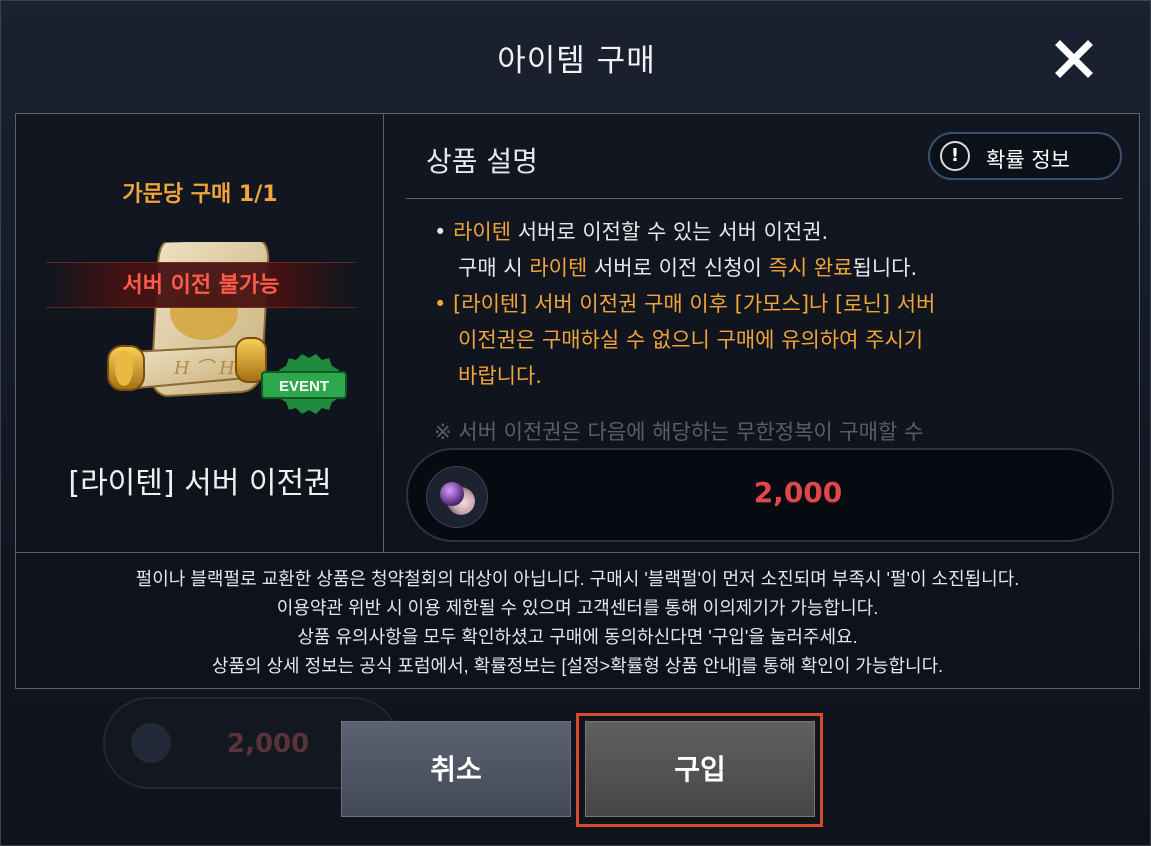  Describe the element at coordinates (200, 194) in the screenshot. I see `purchase-limit: 가문당 구매 1/1` at that location.